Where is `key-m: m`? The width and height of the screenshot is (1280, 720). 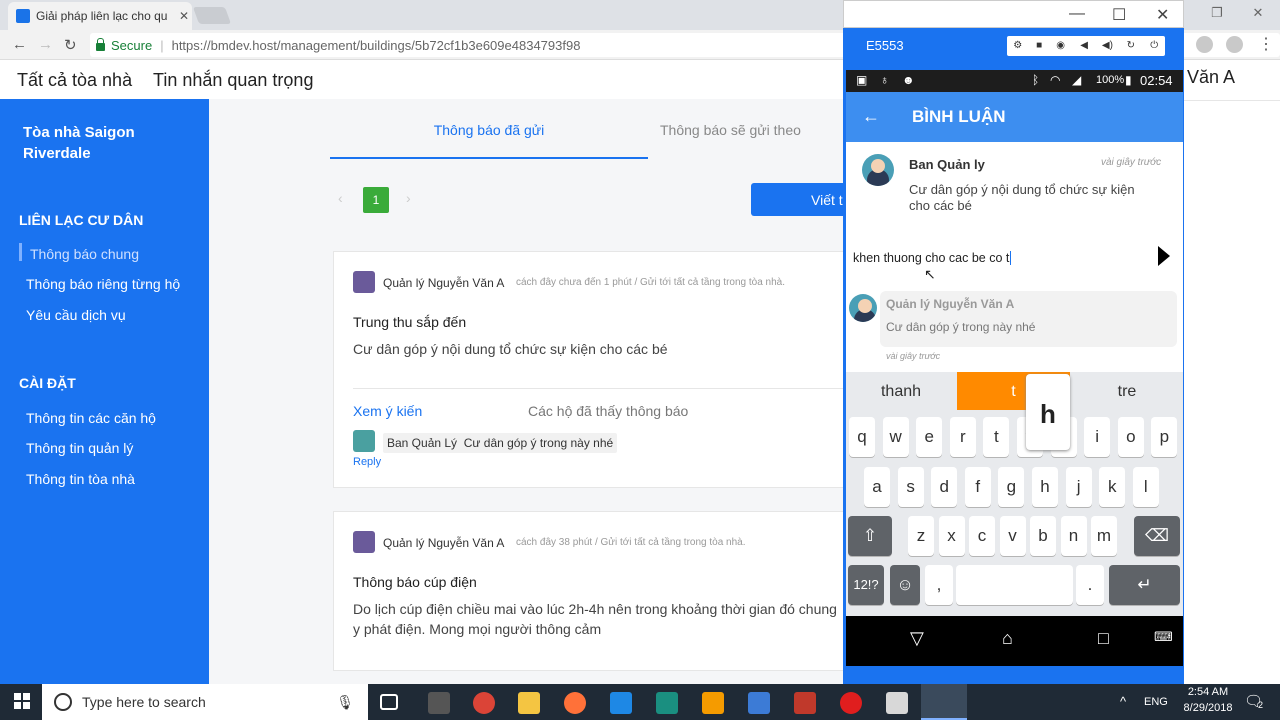
key-m: m is located at coordinates (1104, 536).